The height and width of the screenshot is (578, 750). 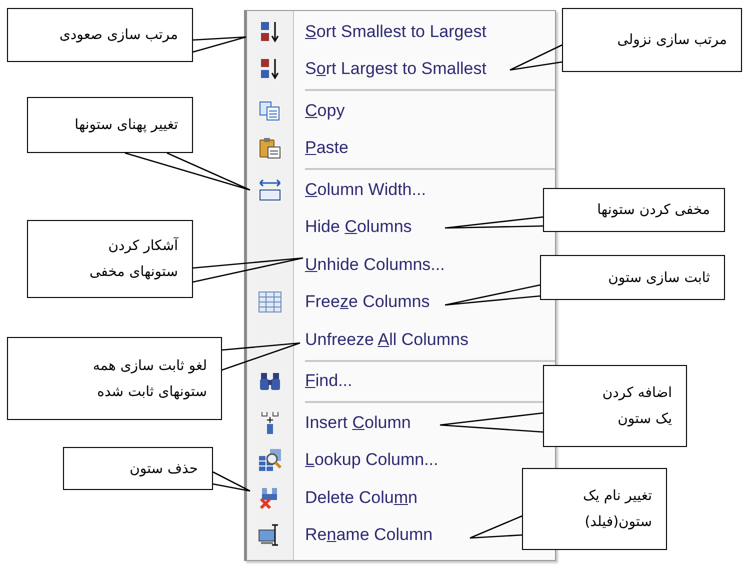 I want to click on callout-text: ستونهای ثابت شده, so click(x=152, y=392).